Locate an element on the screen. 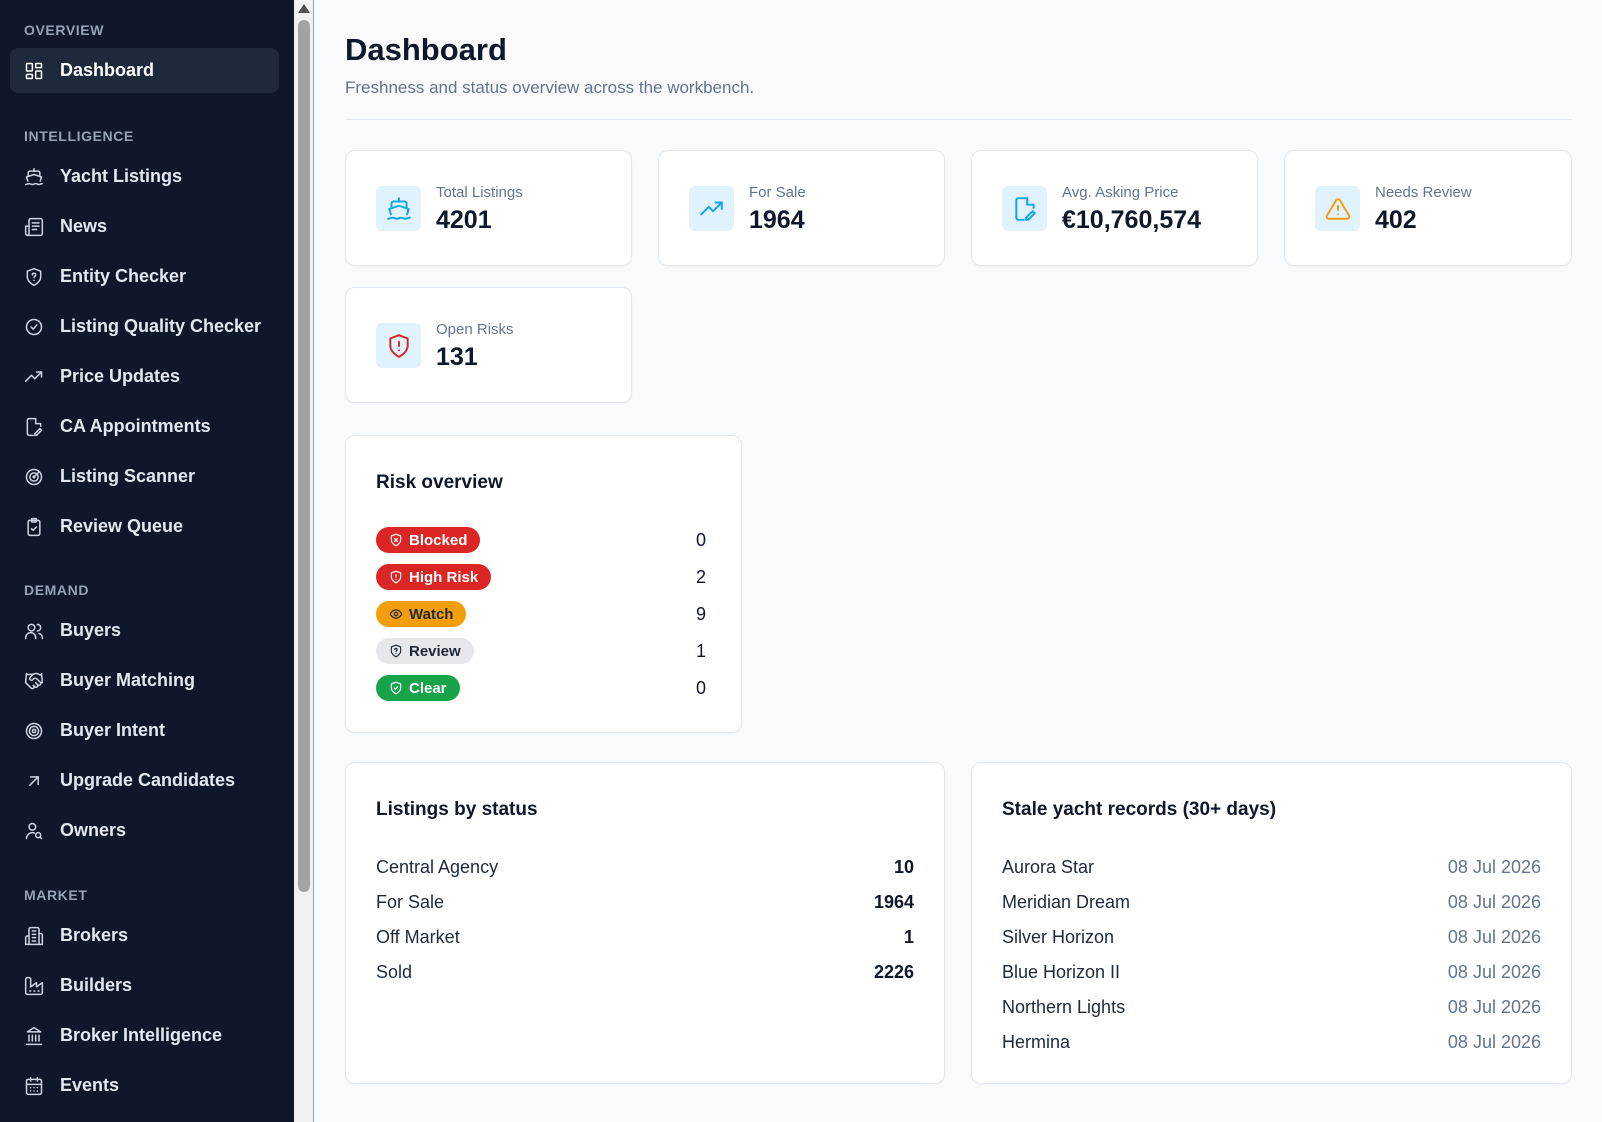 The width and height of the screenshot is (1602, 1122). stale-record-row: Silver Horizon 08 Jul 2026 is located at coordinates (1271, 939).